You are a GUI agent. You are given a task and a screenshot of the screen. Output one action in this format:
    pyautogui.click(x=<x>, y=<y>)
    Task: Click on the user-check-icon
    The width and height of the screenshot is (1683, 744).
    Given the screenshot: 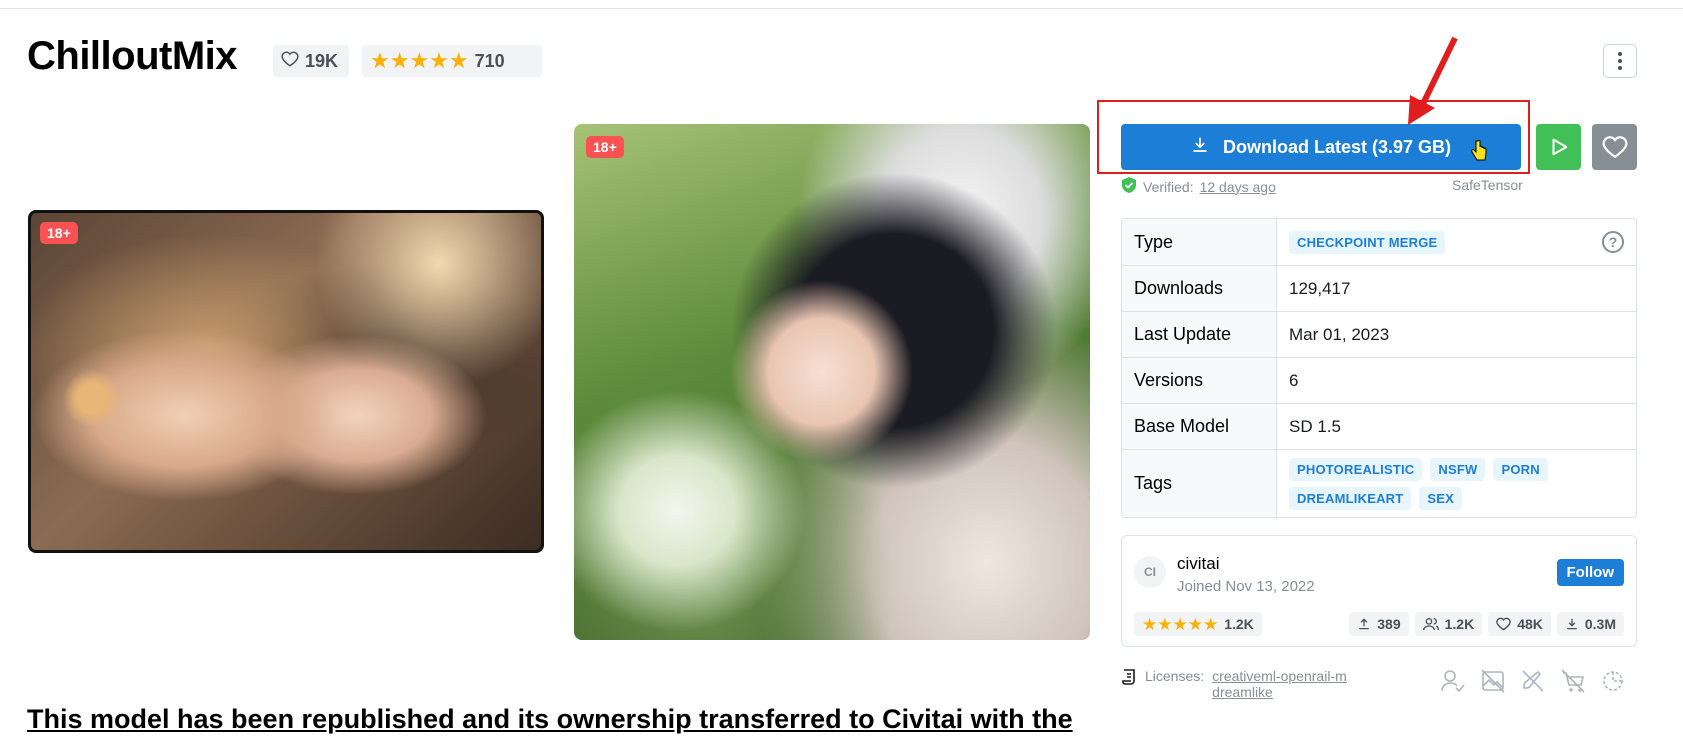 What is the action you would take?
    pyautogui.click(x=1453, y=681)
    